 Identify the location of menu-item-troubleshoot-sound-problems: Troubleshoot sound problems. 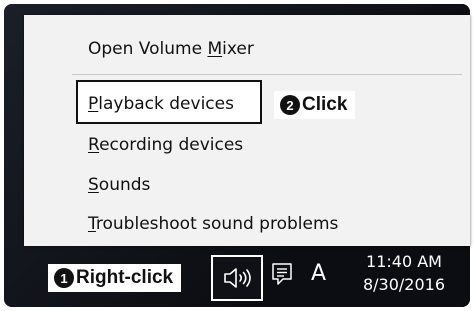
(213, 224).